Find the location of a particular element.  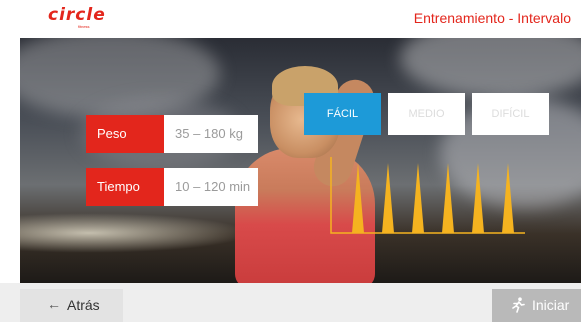

arrow-left-icon: ← is located at coordinates (54, 304).